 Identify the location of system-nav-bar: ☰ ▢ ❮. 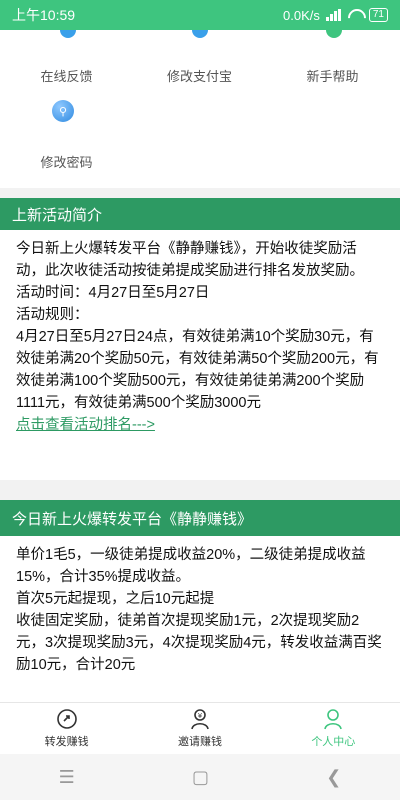
(200, 777).